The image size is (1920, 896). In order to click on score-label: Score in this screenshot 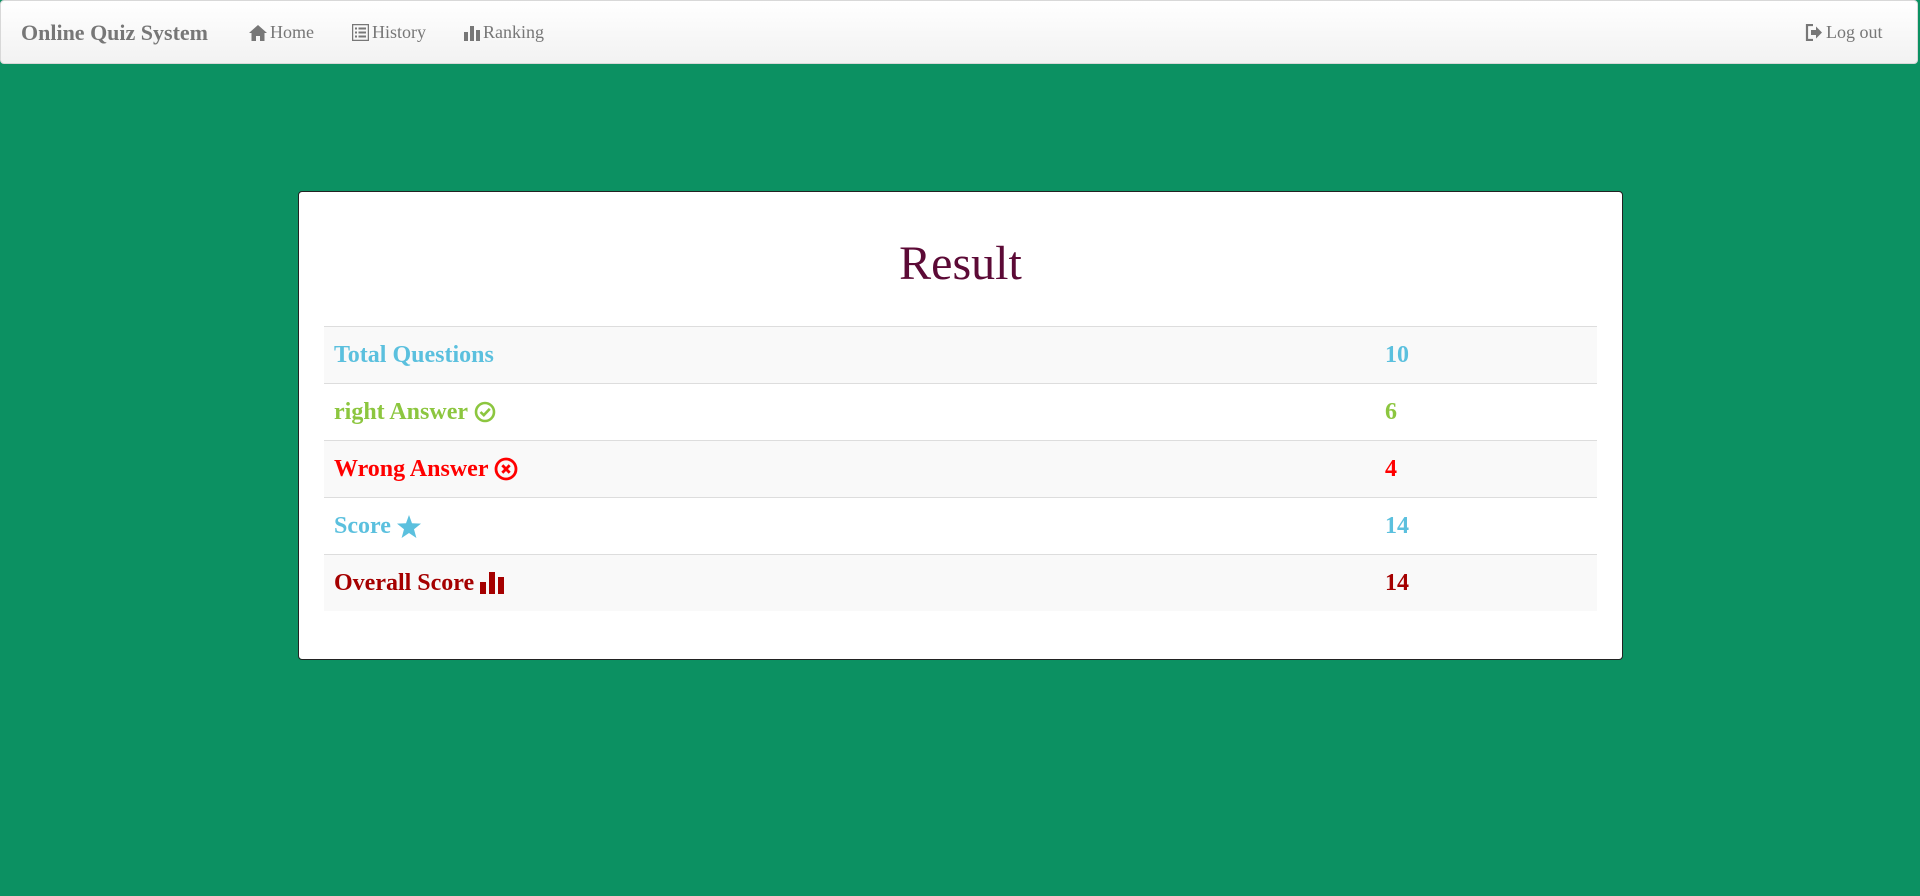, I will do `click(362, 525)`.